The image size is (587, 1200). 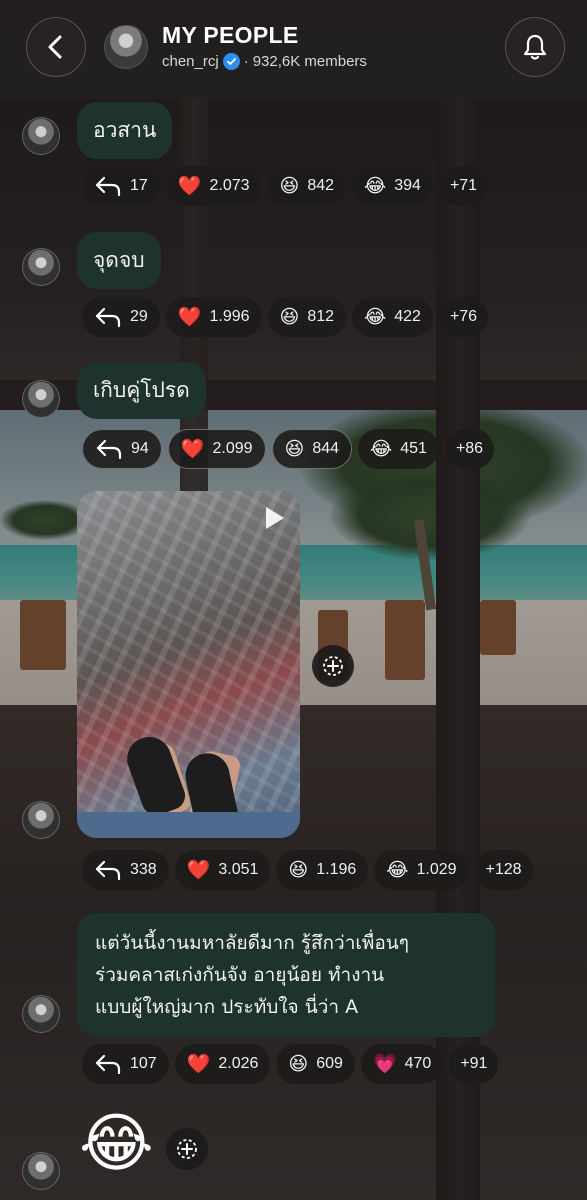 I want to click on reaction-grin: 😆 812, so click(x=307, y=317).